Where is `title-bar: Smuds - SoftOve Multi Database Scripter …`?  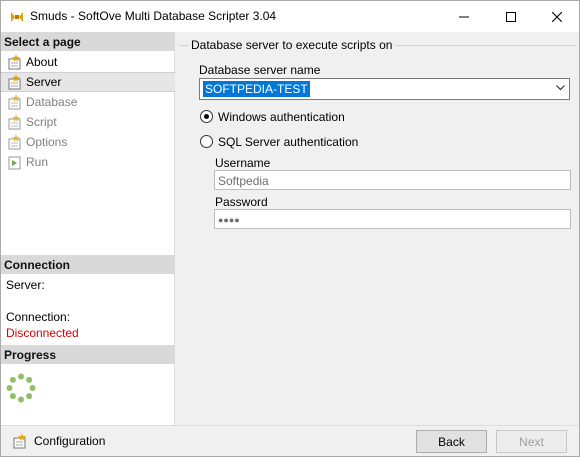
title-bar: Smuds - SoftOve Multi Database Scripter … is located at coordinates (290, 16).